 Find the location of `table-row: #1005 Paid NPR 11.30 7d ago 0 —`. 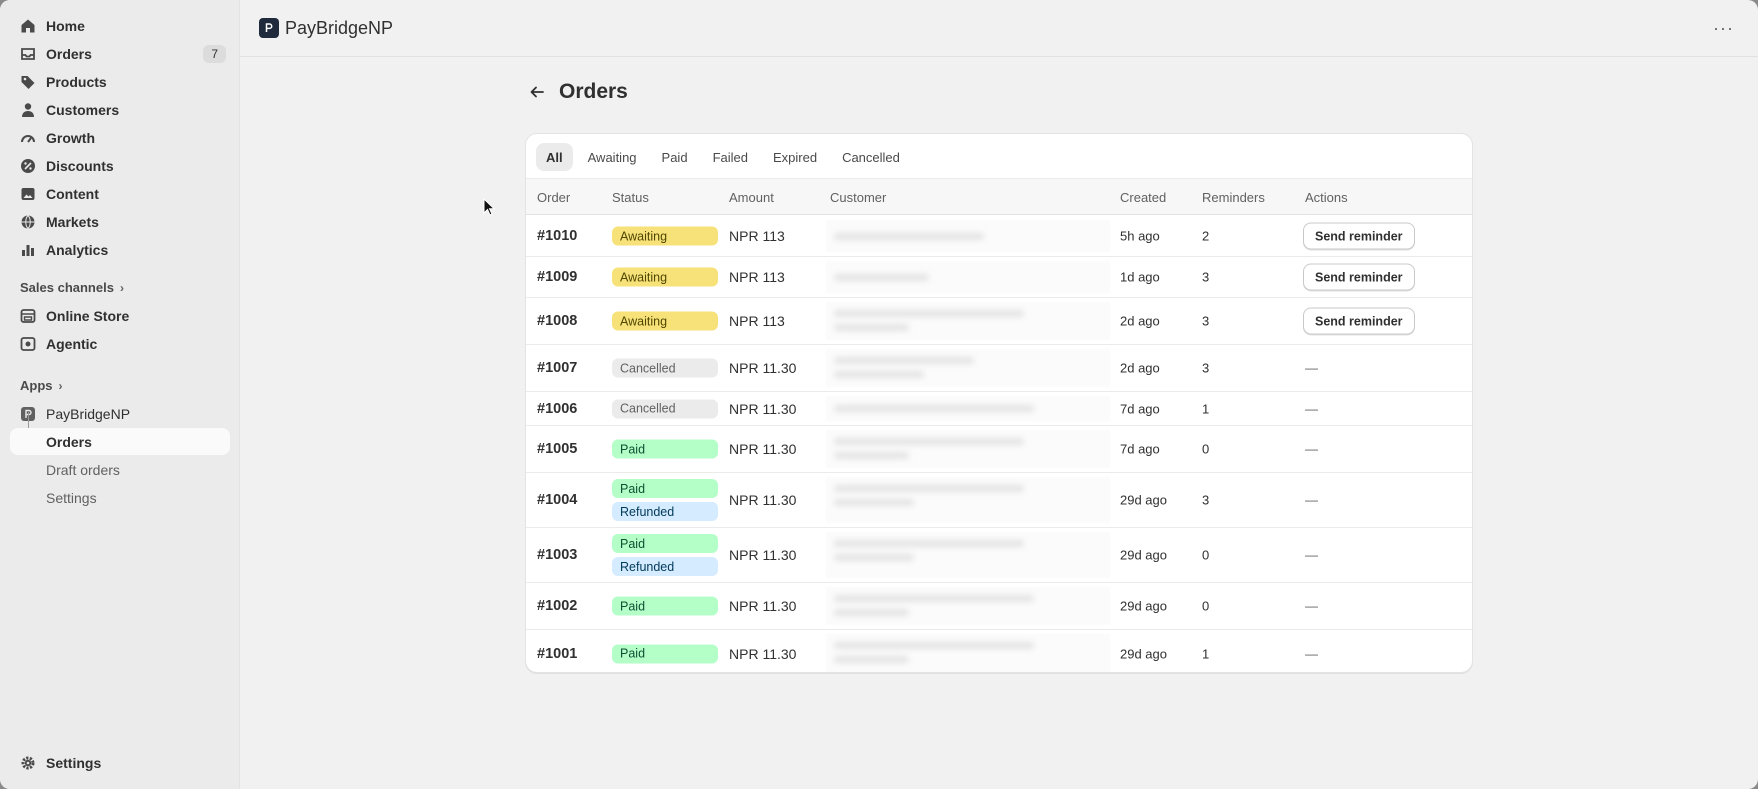

table-row: #1005 Paid NPR 11.30 7d ago 0 — is located at coordinates (999, 449).